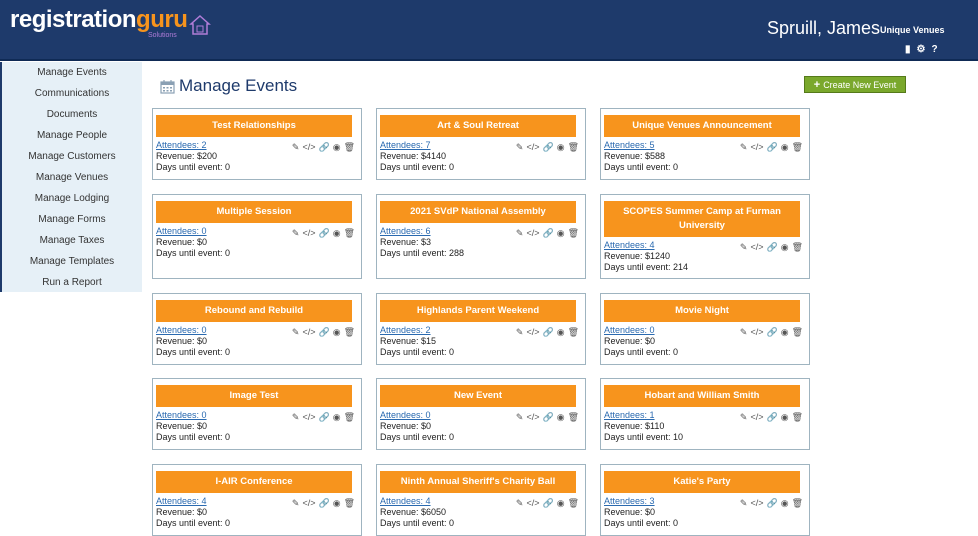 The image size is (978, 536). Describe the element at coordinates (629, 415) in the screenshot. I see `attendees-link: Attendees: 1` at that location.